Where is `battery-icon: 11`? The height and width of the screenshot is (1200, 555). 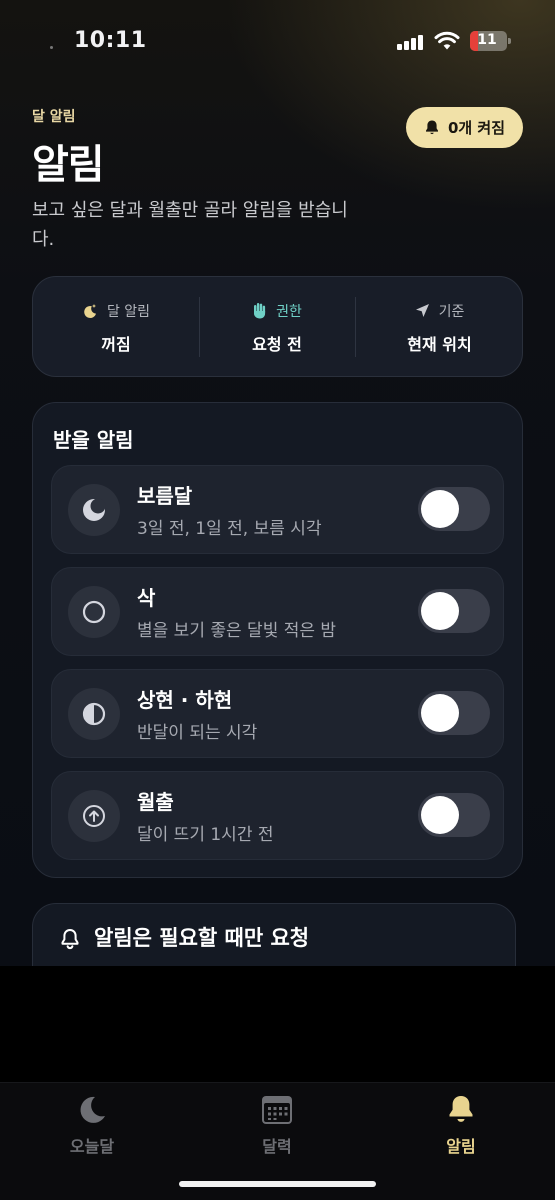
battery-icon: 11 is located at coordinates (490, 41).